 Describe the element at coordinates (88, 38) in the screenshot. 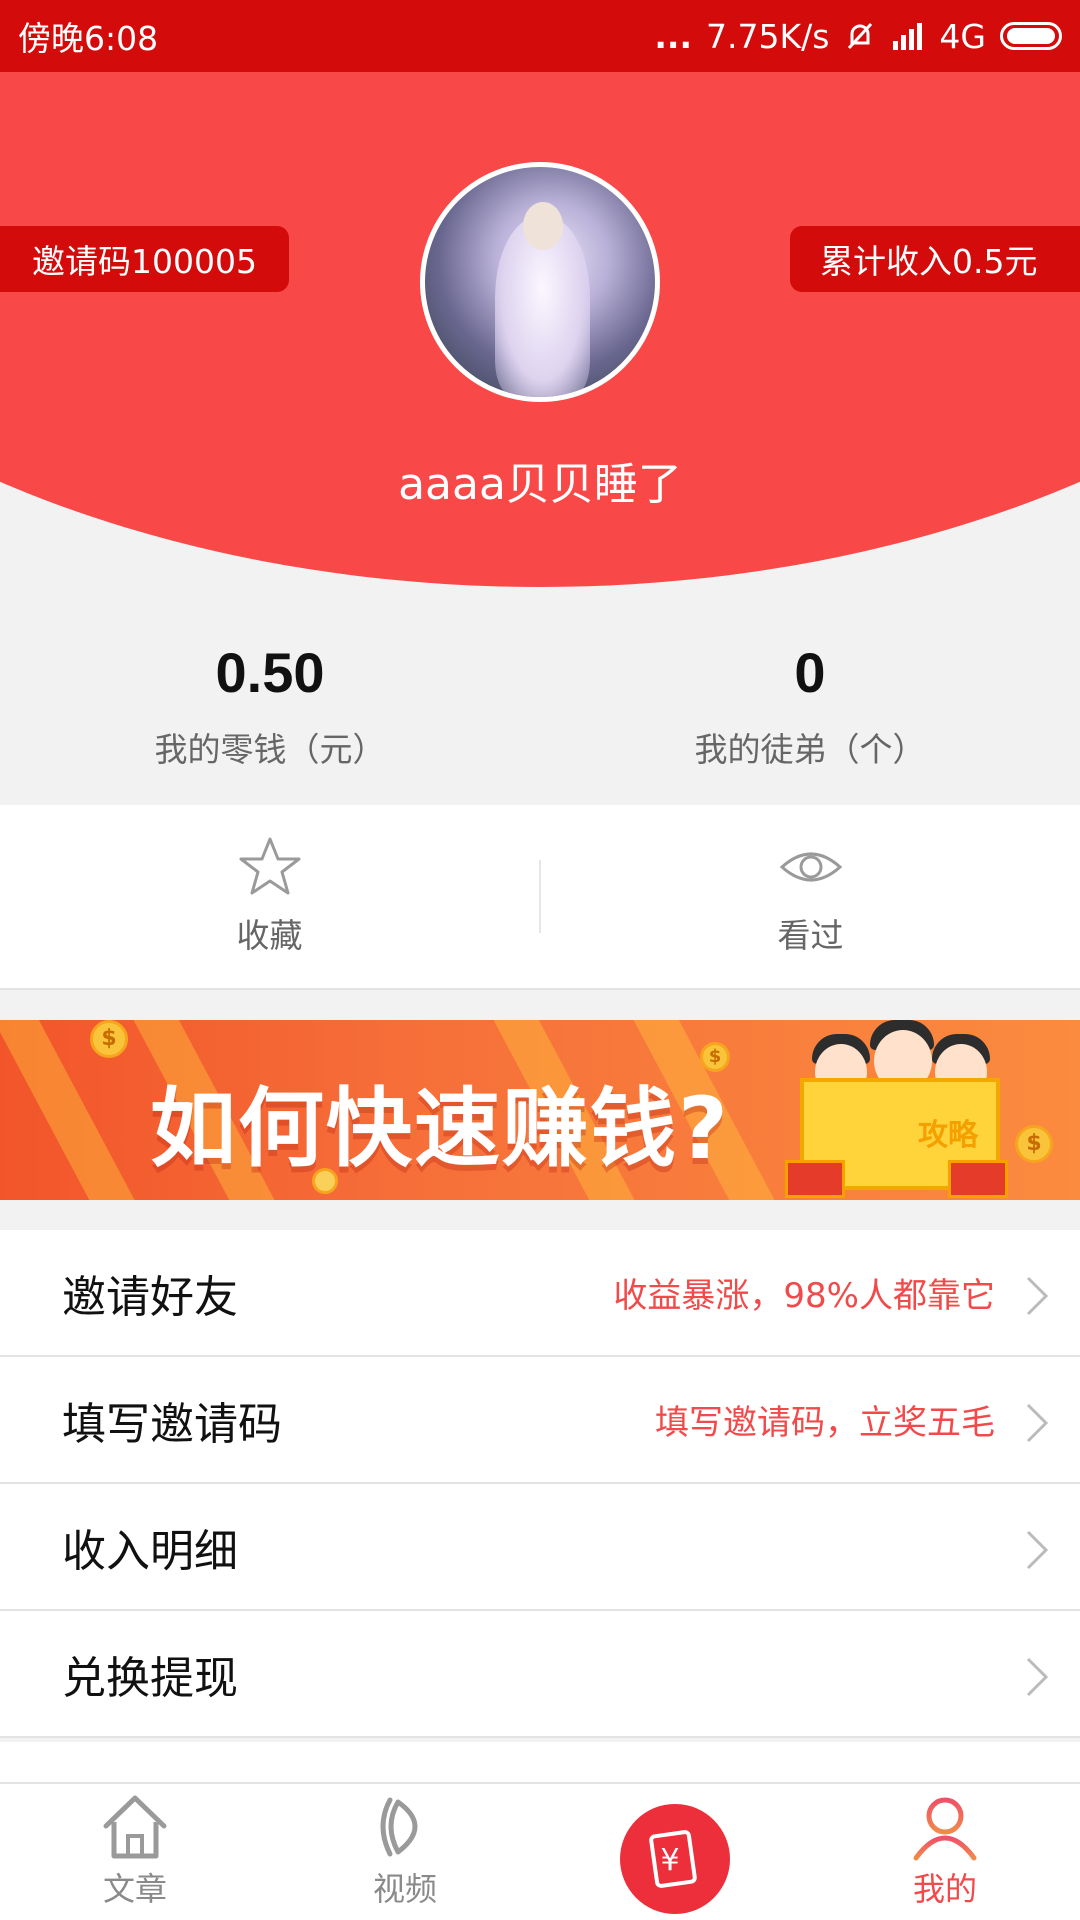

I see `status-time: 傍晚6:08` at that location.